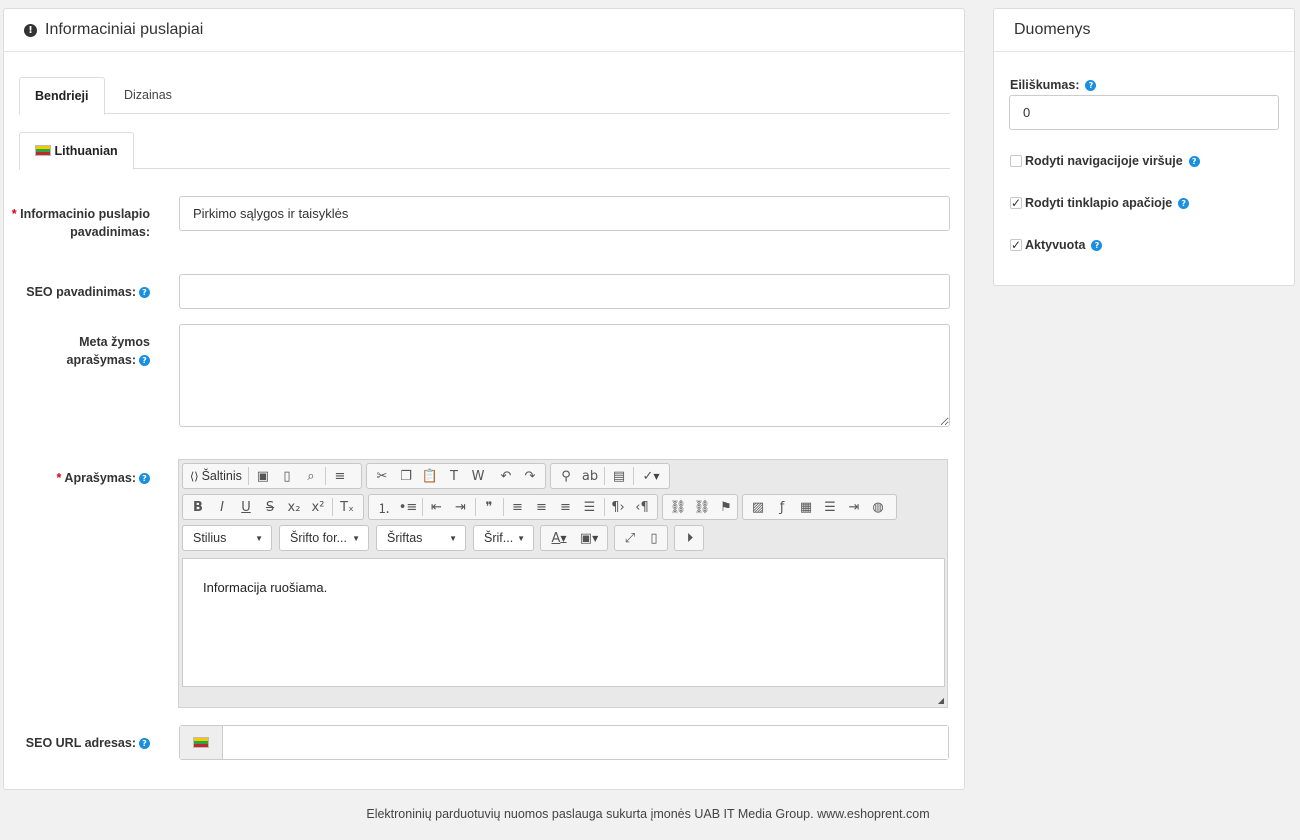 The image size is (1300, 840). What do you see at coordinates (246, 507) in the screenshot?
I see `underline-icon: U` at bounding box center [246, 507].